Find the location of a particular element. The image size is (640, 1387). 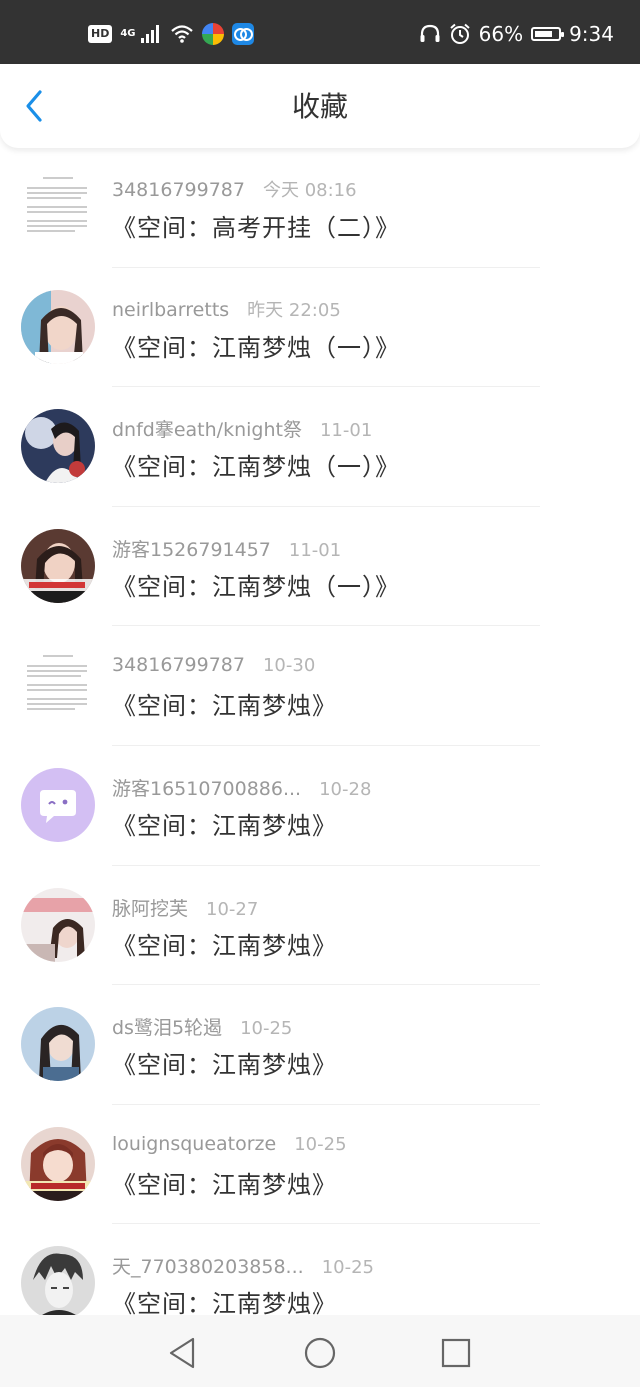

nav-home-button is located at coordinates (320, 1353).